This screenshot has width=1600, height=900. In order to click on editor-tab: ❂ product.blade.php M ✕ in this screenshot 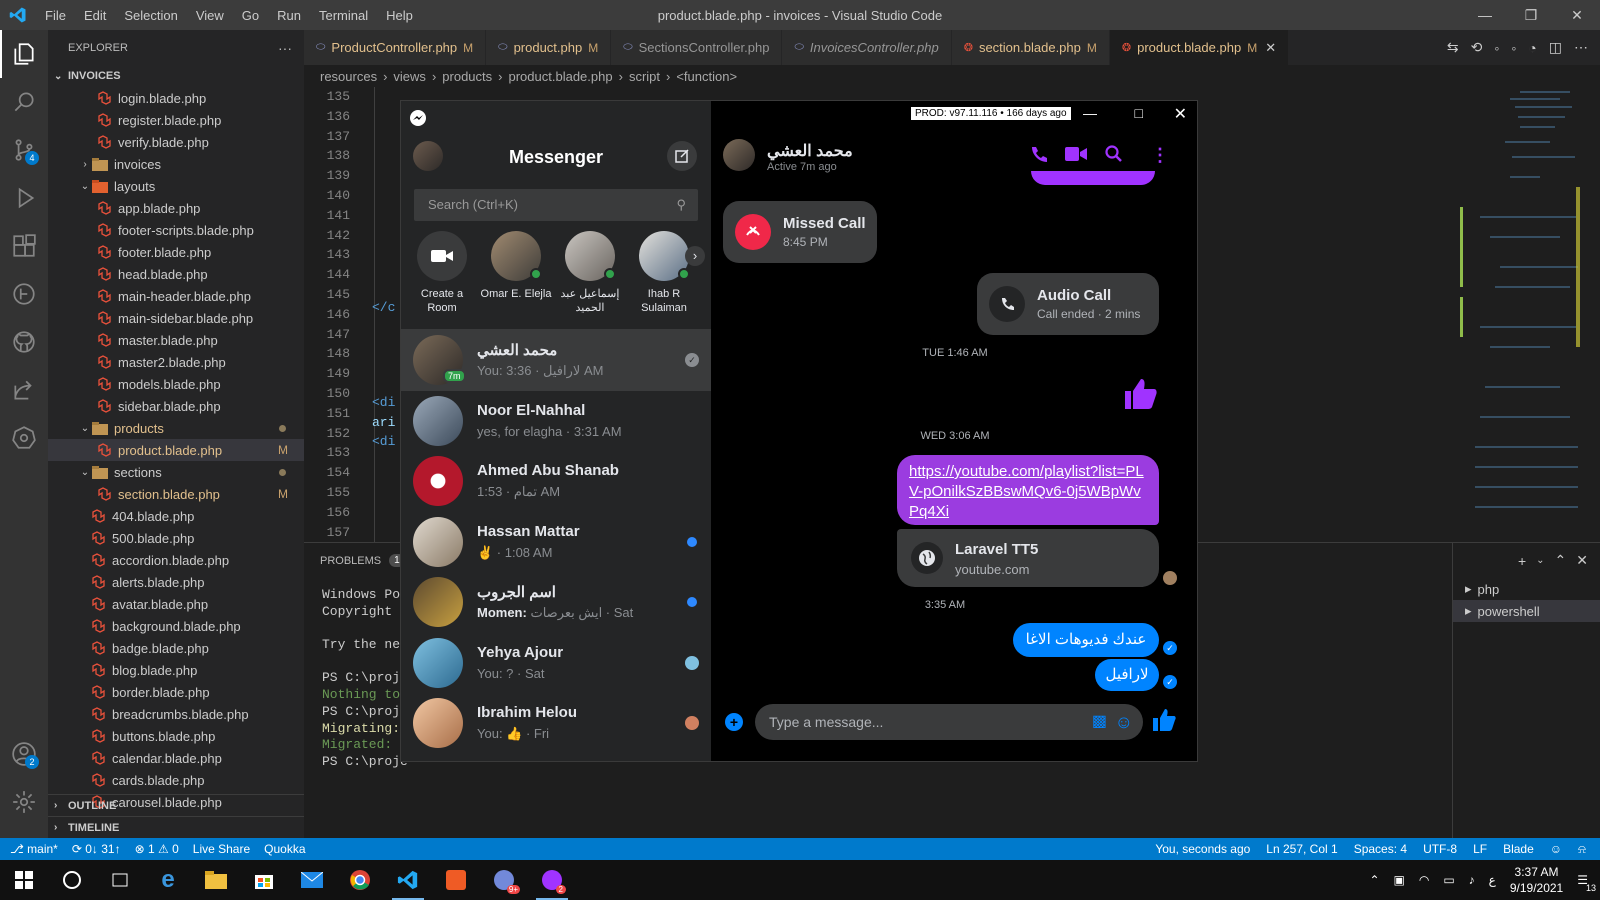, I will do `click(1199, 47)`.